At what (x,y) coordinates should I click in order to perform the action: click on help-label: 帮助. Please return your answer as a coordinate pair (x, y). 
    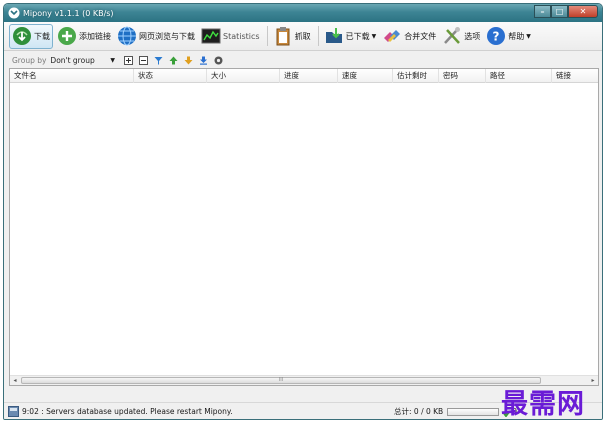
    Looking at the image, I should click on (516, 36).